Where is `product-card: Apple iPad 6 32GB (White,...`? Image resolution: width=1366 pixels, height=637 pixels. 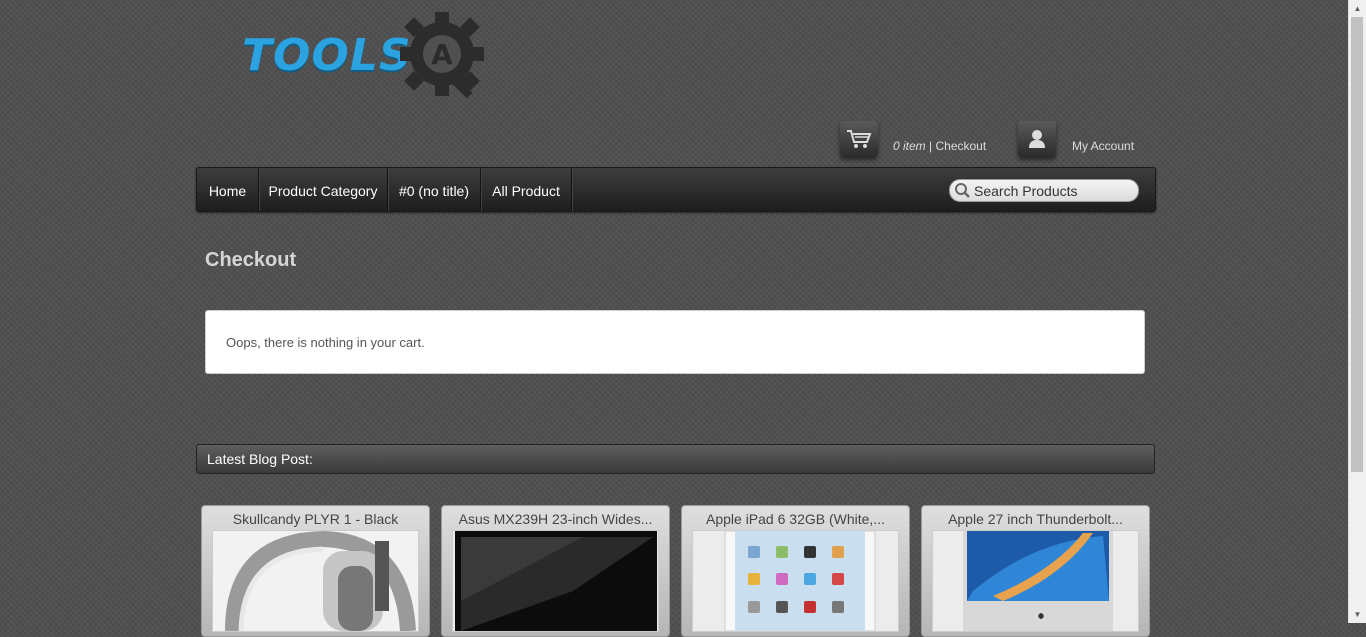 product-card: Apple iPad 6 32GB (White,... is located at coordinates (795, 571).